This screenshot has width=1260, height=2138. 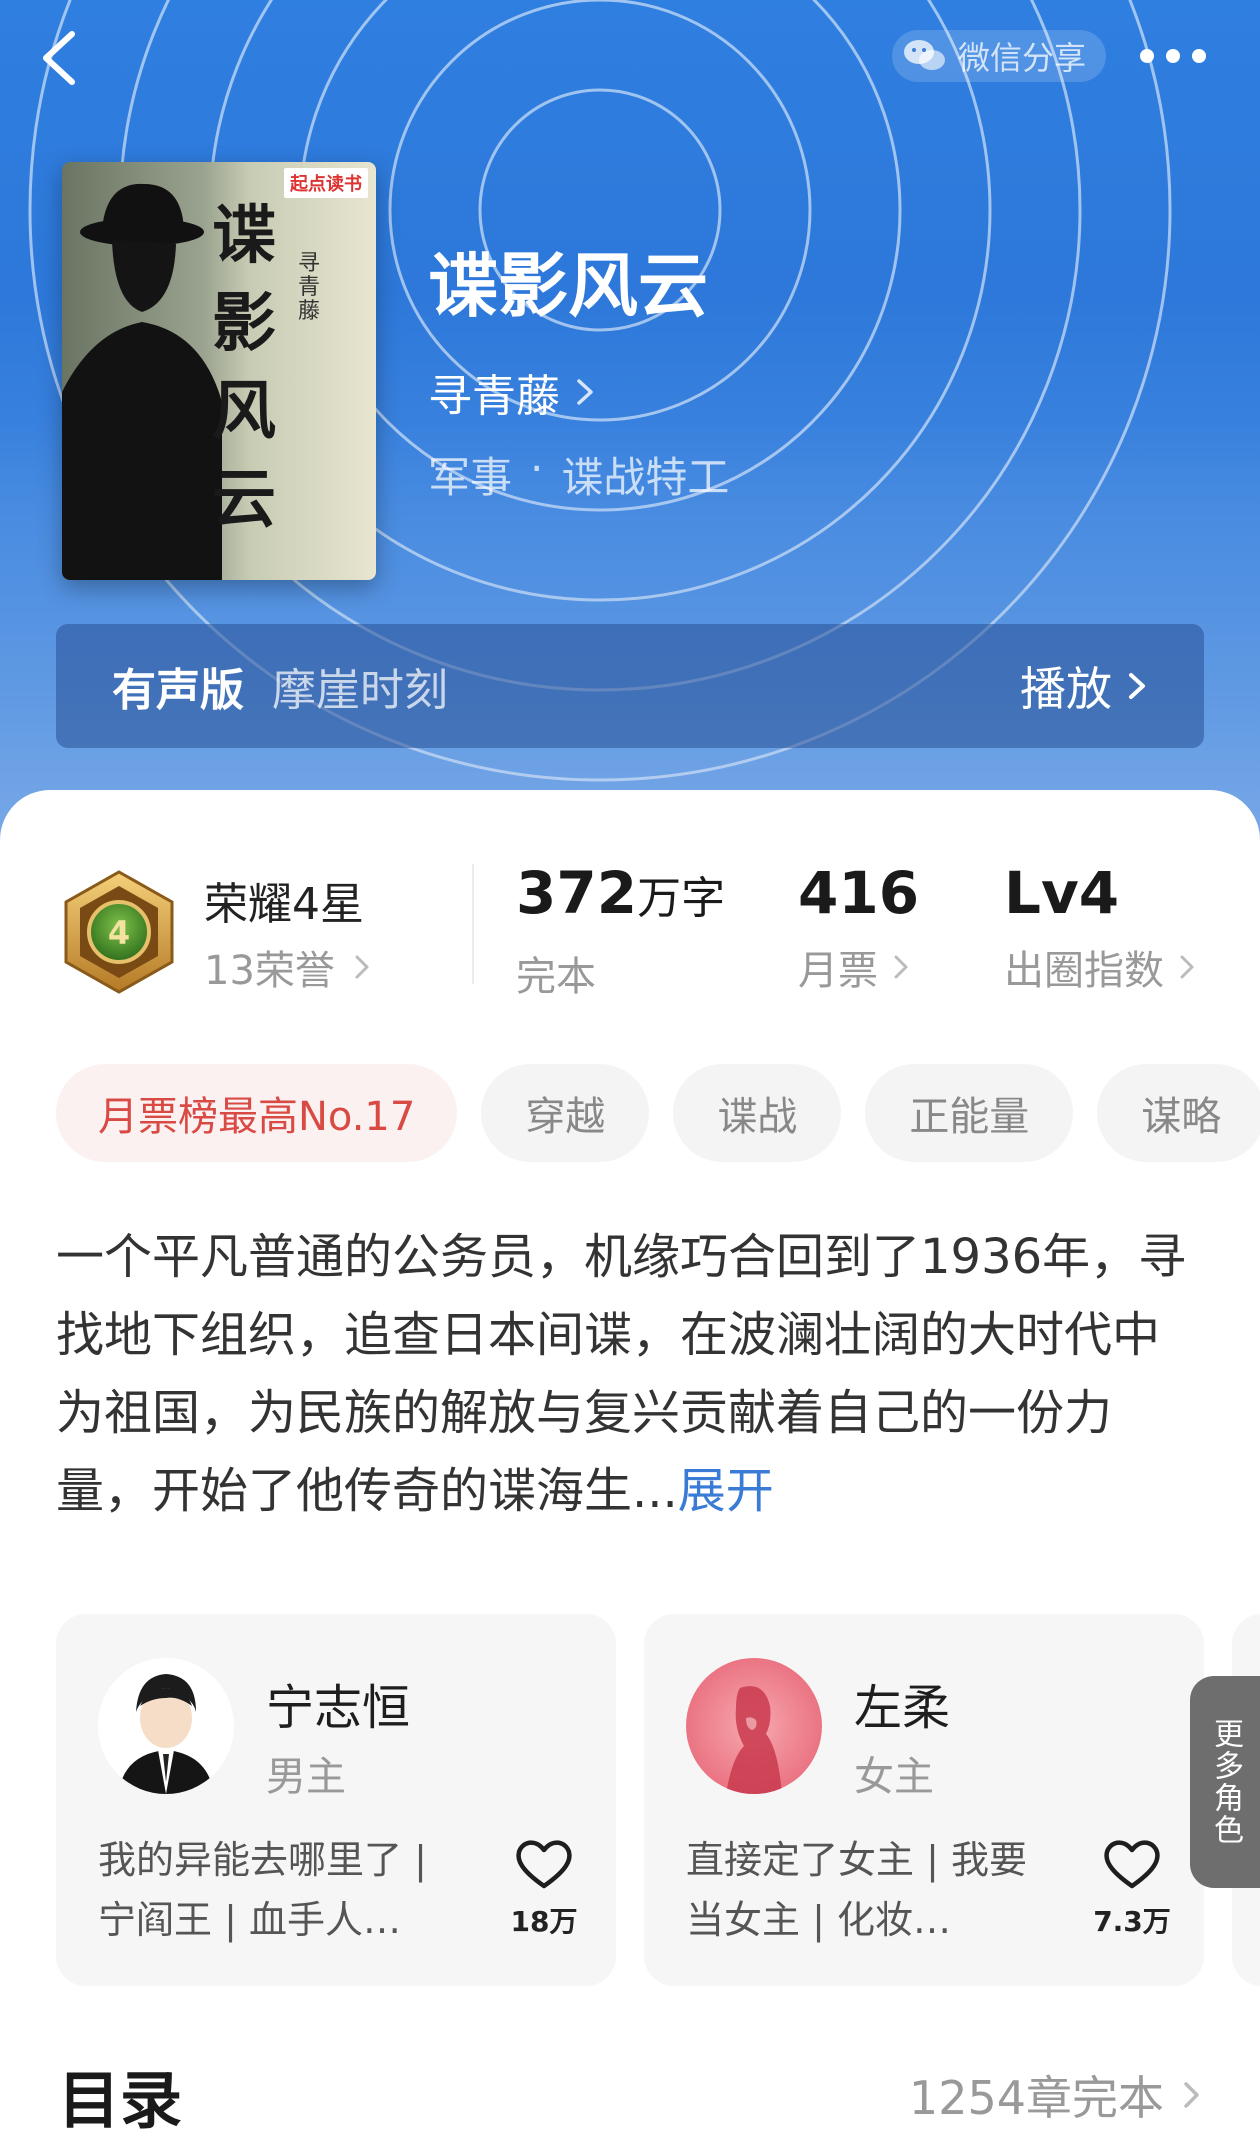 I want to click on like-button: 18万, so click(x=544, y=1888).